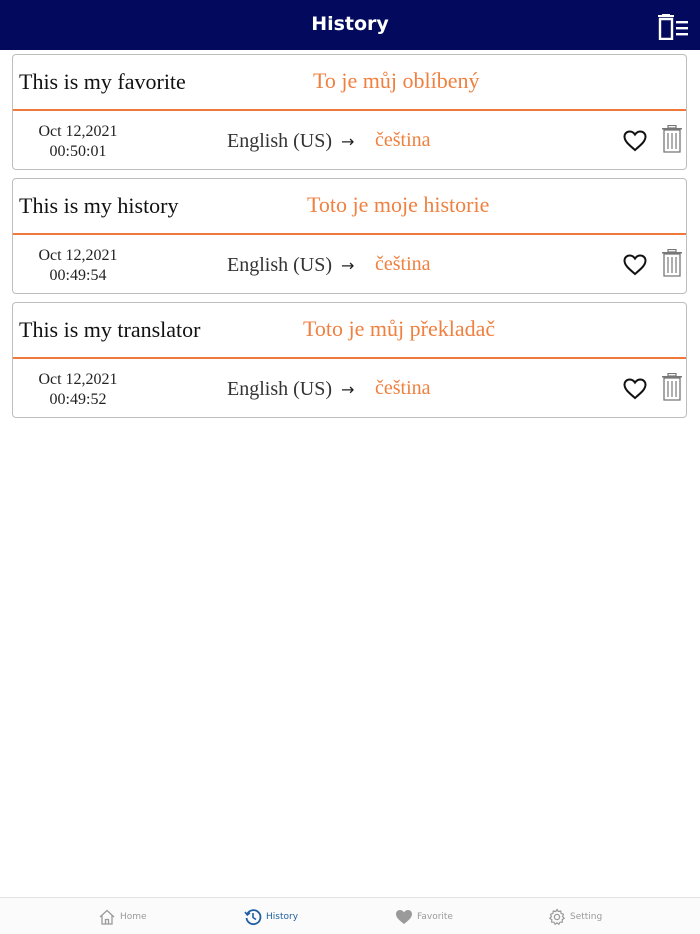 This screenshot has height=934, width=700. Describe the element at coordinates (78, 151) in the screenshot. I see `time-label: 00:50:01` at that location.